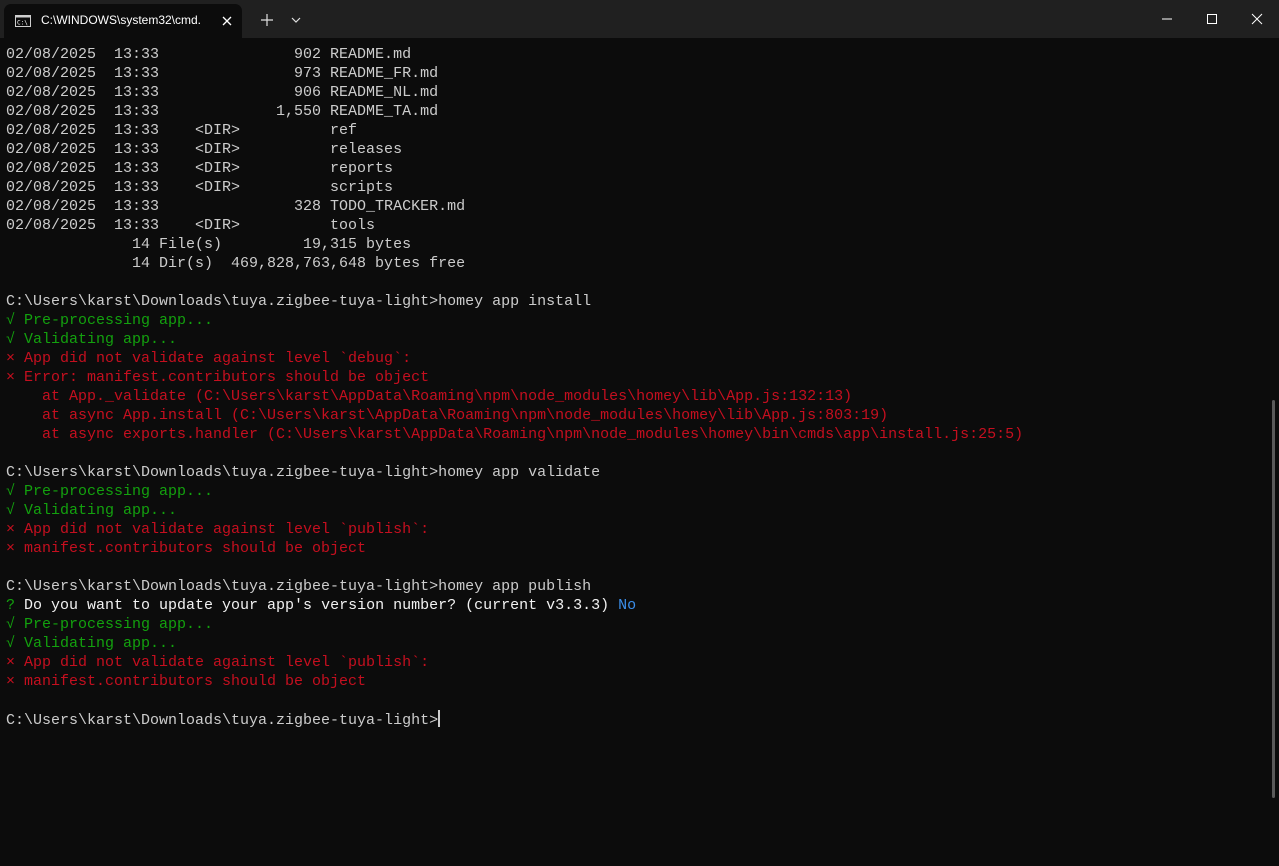 This screenshot has width=1279, height=866. I want to click on minimize-icon, so click(1167, 19).